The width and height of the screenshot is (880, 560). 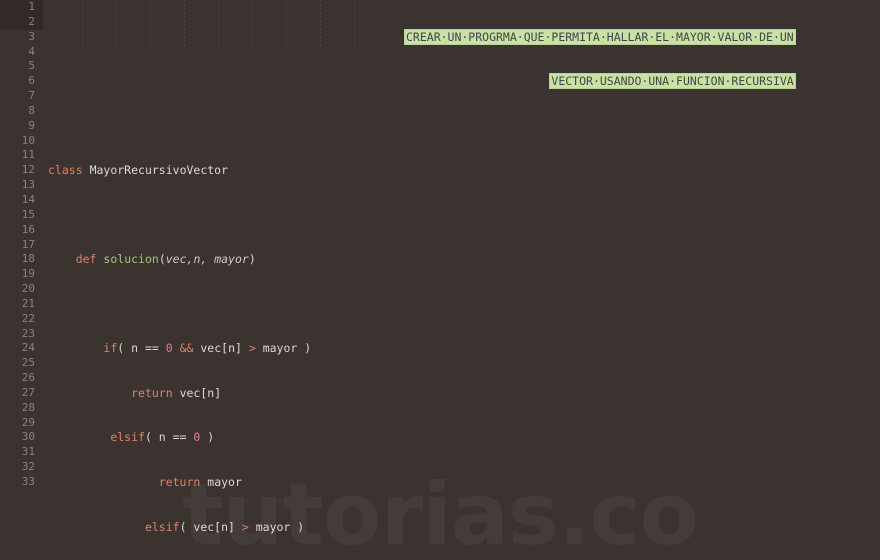 I want to click on line-number: 26, so click(x=28, y=378).